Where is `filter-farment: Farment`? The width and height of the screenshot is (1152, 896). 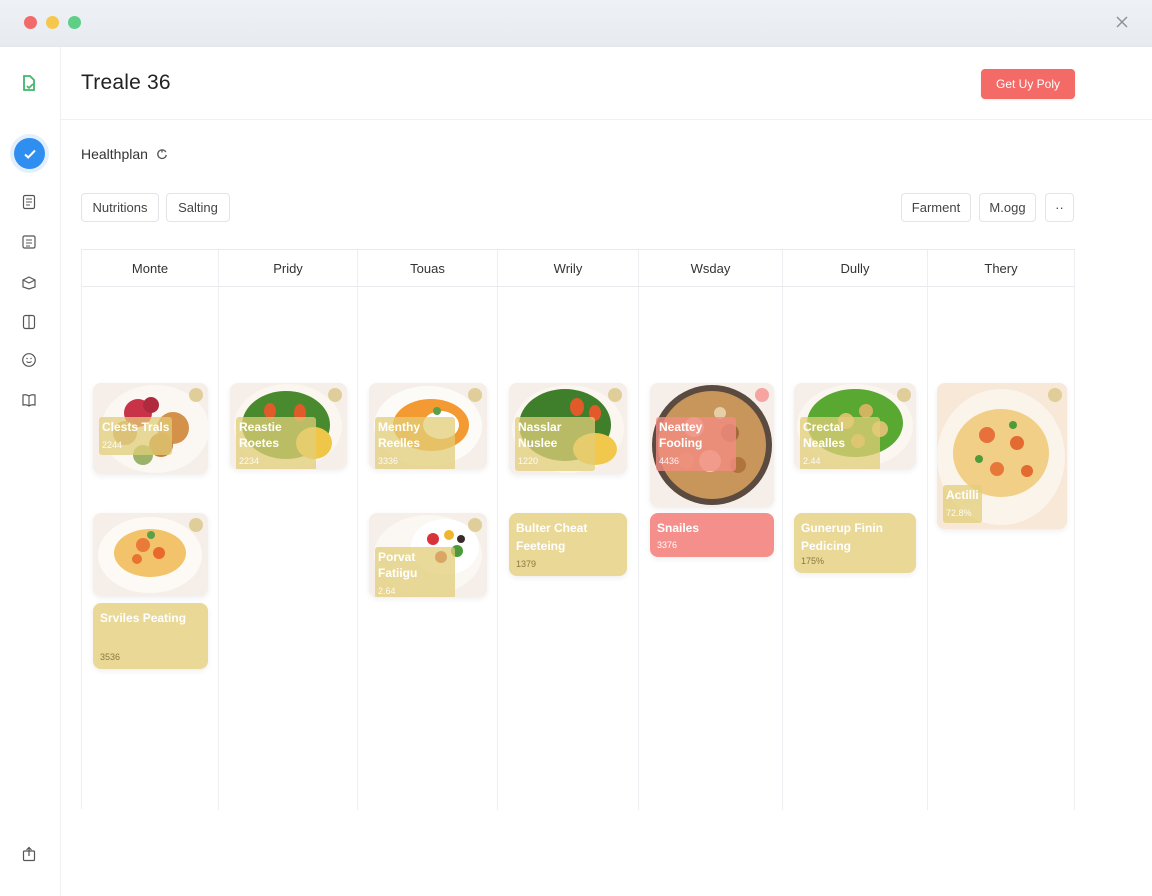
filter-farment: Farment is located at coordinates (936, 207).